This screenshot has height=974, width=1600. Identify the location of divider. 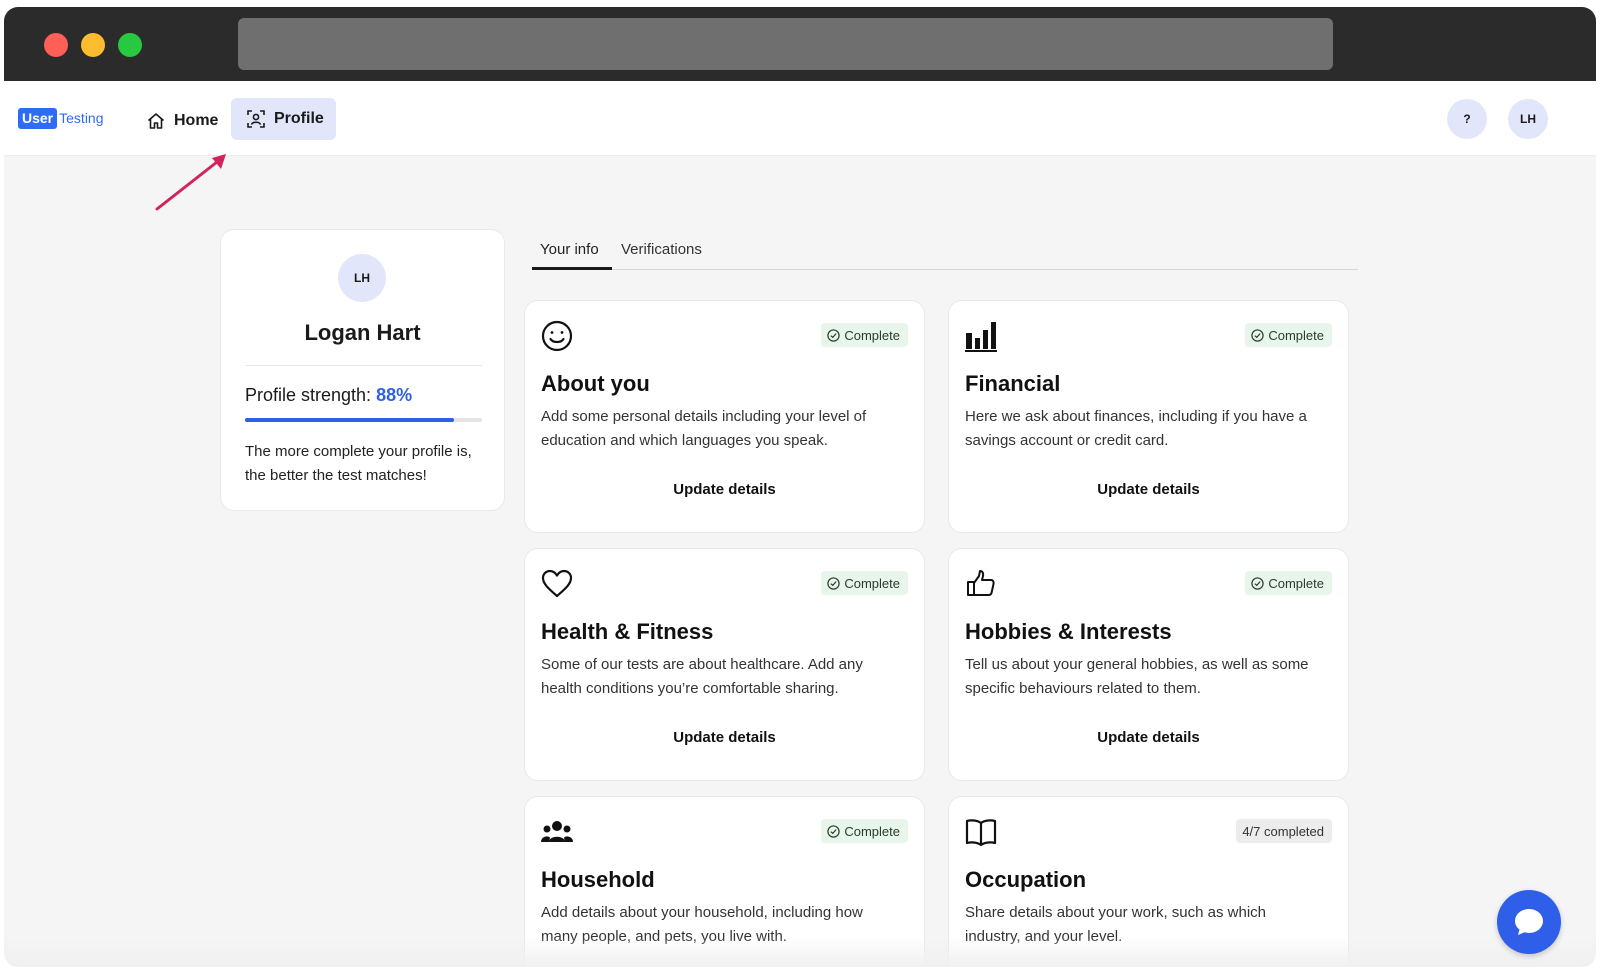
(363, 365).